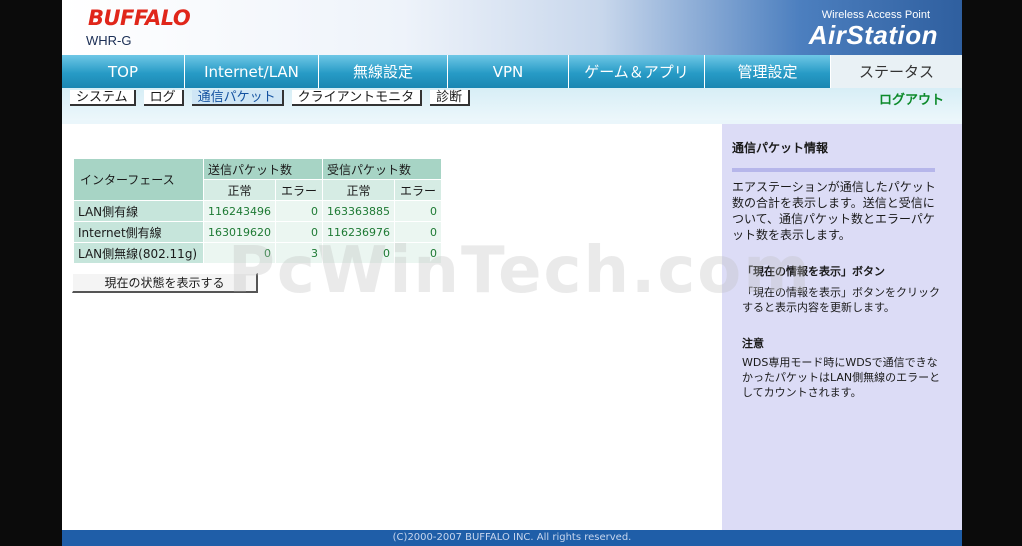 The width and height of the screenshot is (1022, 546). What do you see at coordinates (138, 211) in the screenshot?
I see `row-label: LAN側有線` at bounding box center [138, 211].